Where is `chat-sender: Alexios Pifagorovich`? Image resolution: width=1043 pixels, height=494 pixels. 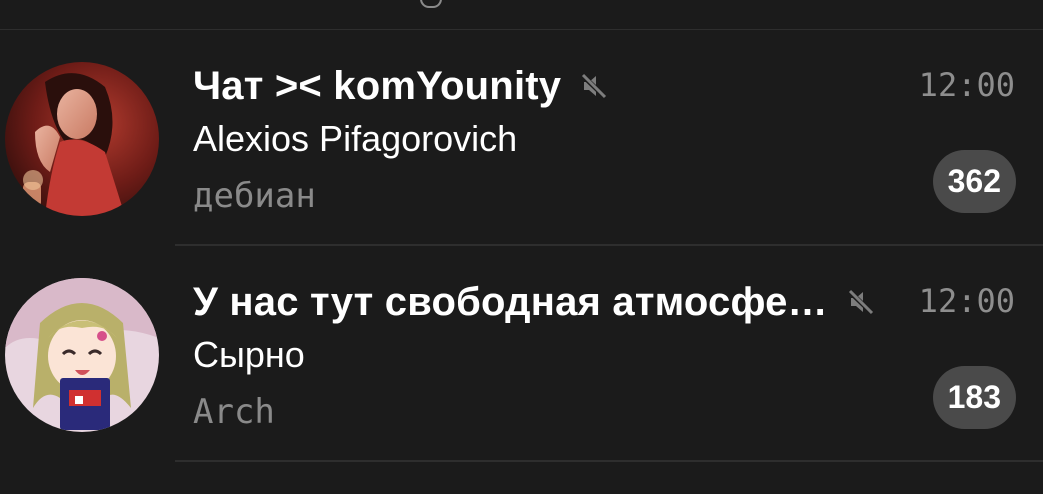 chat-sender: Alexios Pifagorovich is located at coordinates (355, 138).